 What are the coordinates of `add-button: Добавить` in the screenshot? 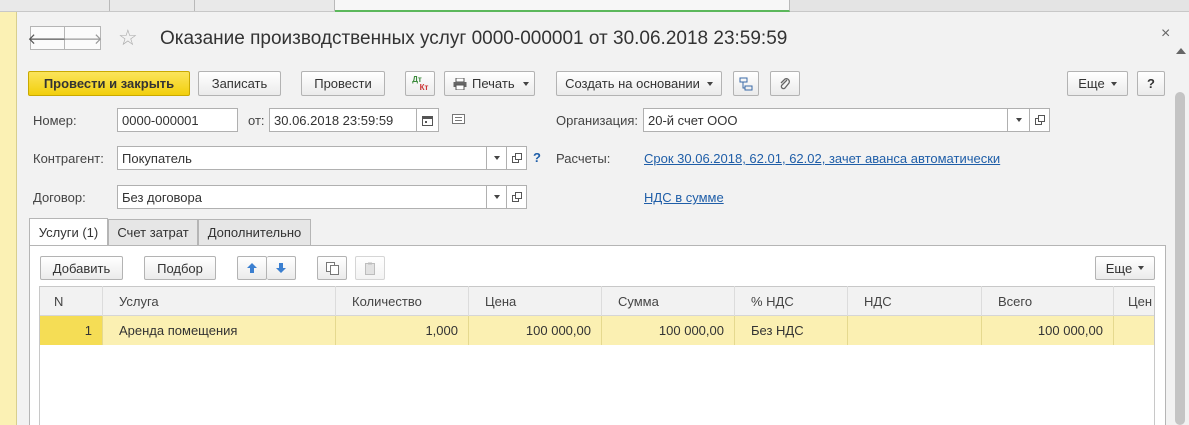 It's located at (81, 268).